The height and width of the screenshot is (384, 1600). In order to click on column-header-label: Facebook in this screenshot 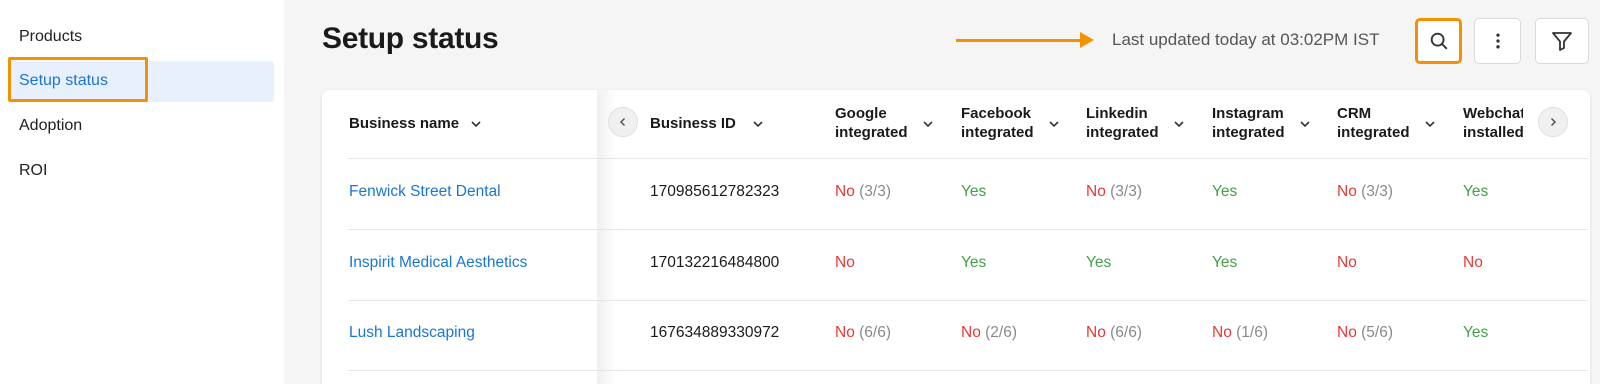, I will do `click(996, 113)`.